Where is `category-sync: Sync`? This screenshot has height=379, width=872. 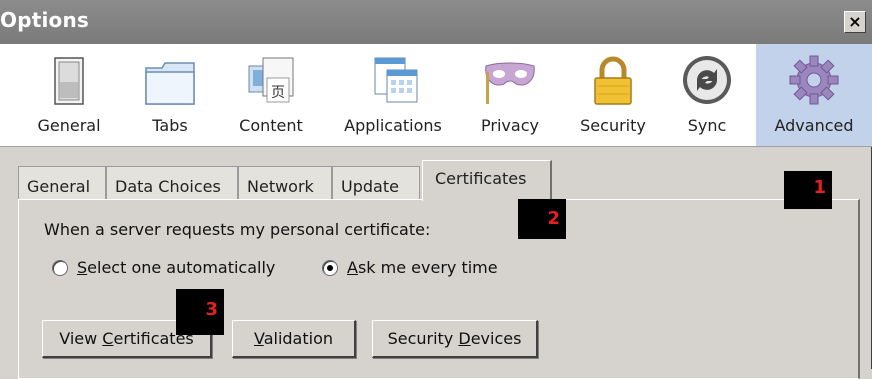
category-sync: Sync is located at coordinates (707, 95).